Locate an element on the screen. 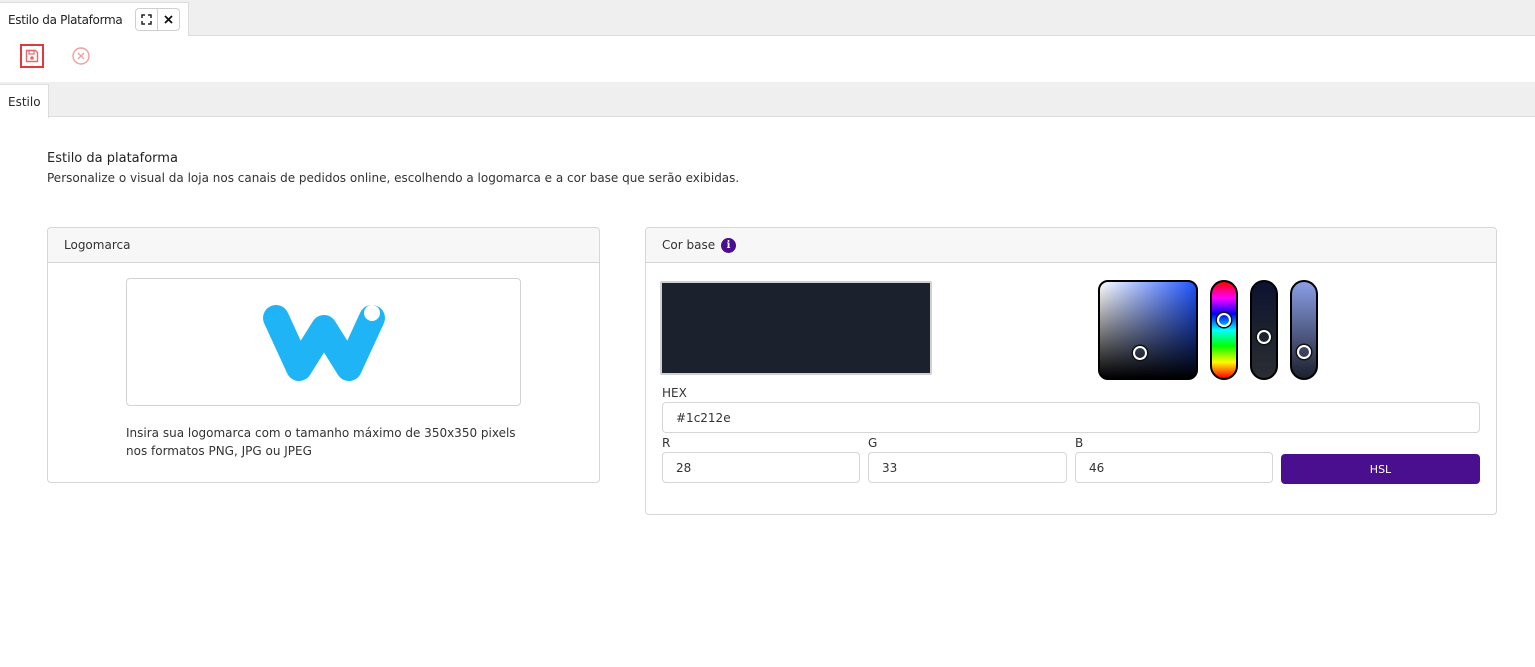 The image size is (1535, 667). logo-panel-title: Logomarca is located at coordinates (97, 245).